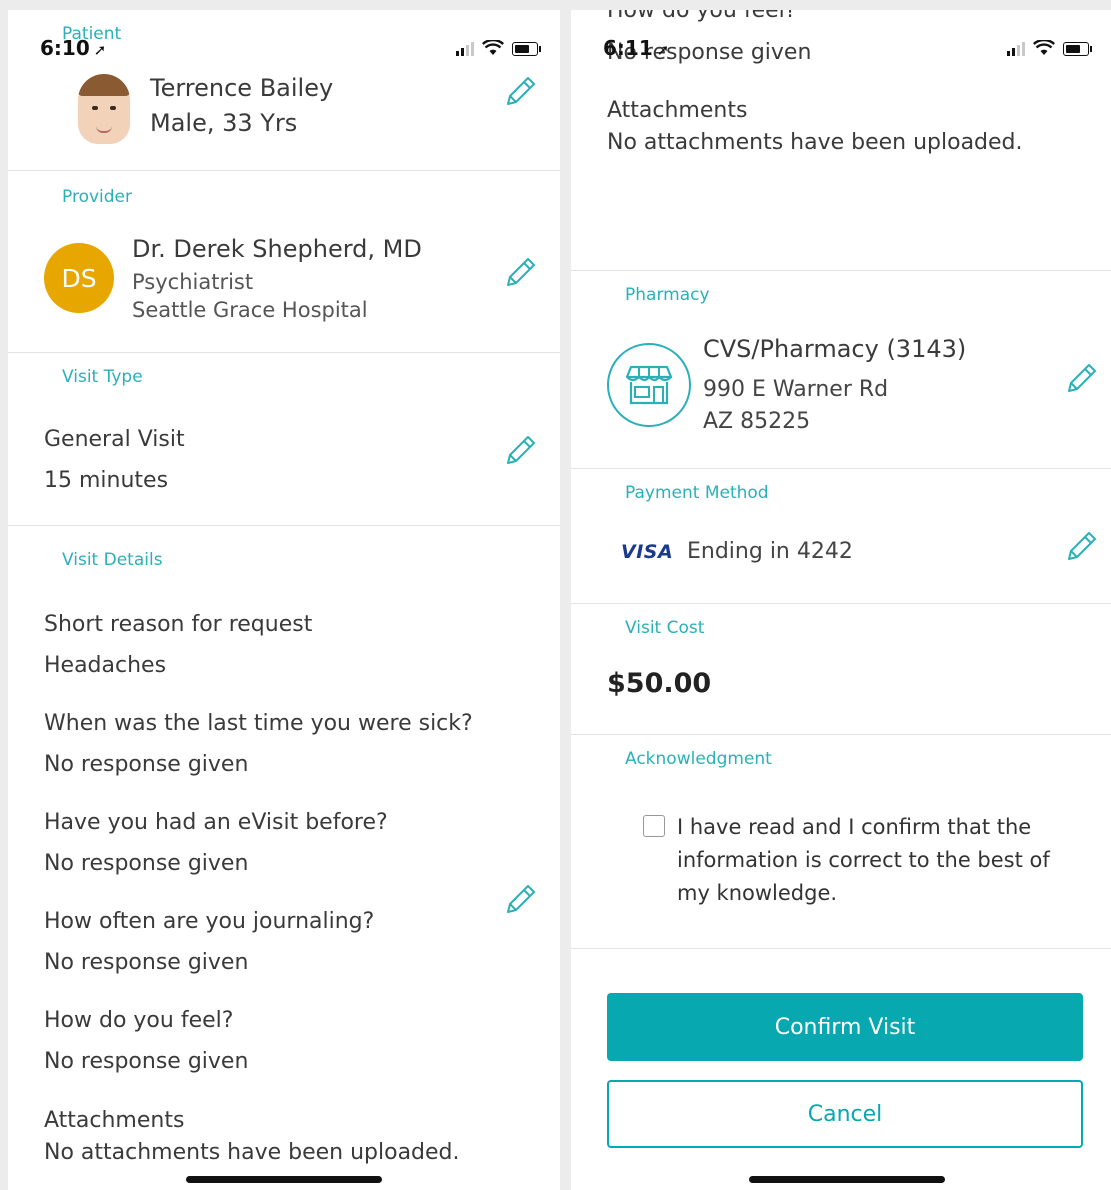  I want to click on provider-hospital: Seattle Grace Hospital, so click(250, 310).